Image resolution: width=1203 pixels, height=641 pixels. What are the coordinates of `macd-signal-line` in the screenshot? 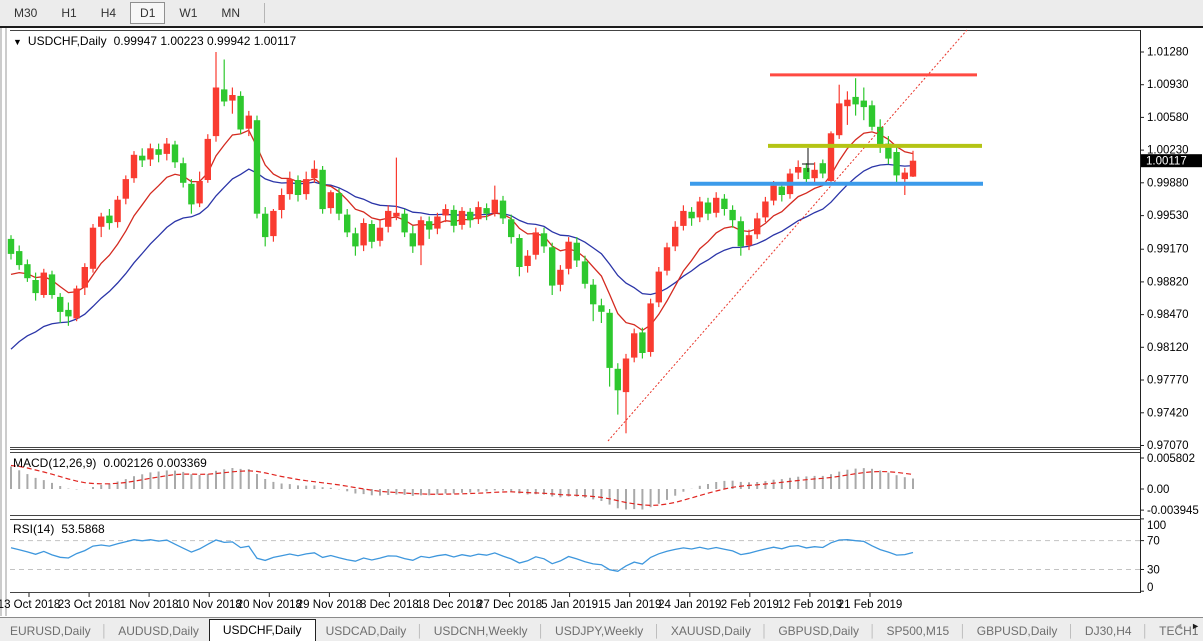 It's located at (462, 485).